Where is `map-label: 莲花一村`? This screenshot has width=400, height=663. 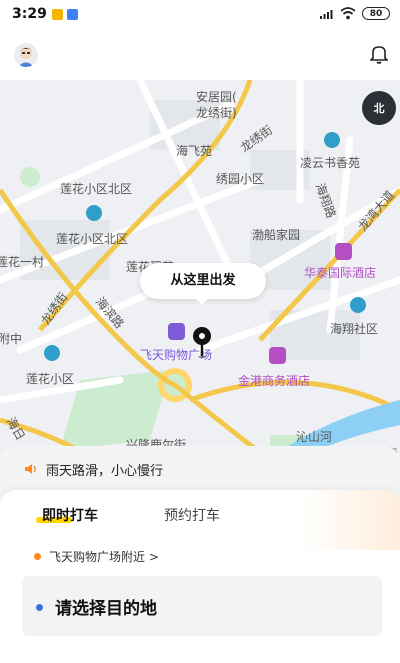 map-label: 莲花一村 is located at coordinates (22, 262).